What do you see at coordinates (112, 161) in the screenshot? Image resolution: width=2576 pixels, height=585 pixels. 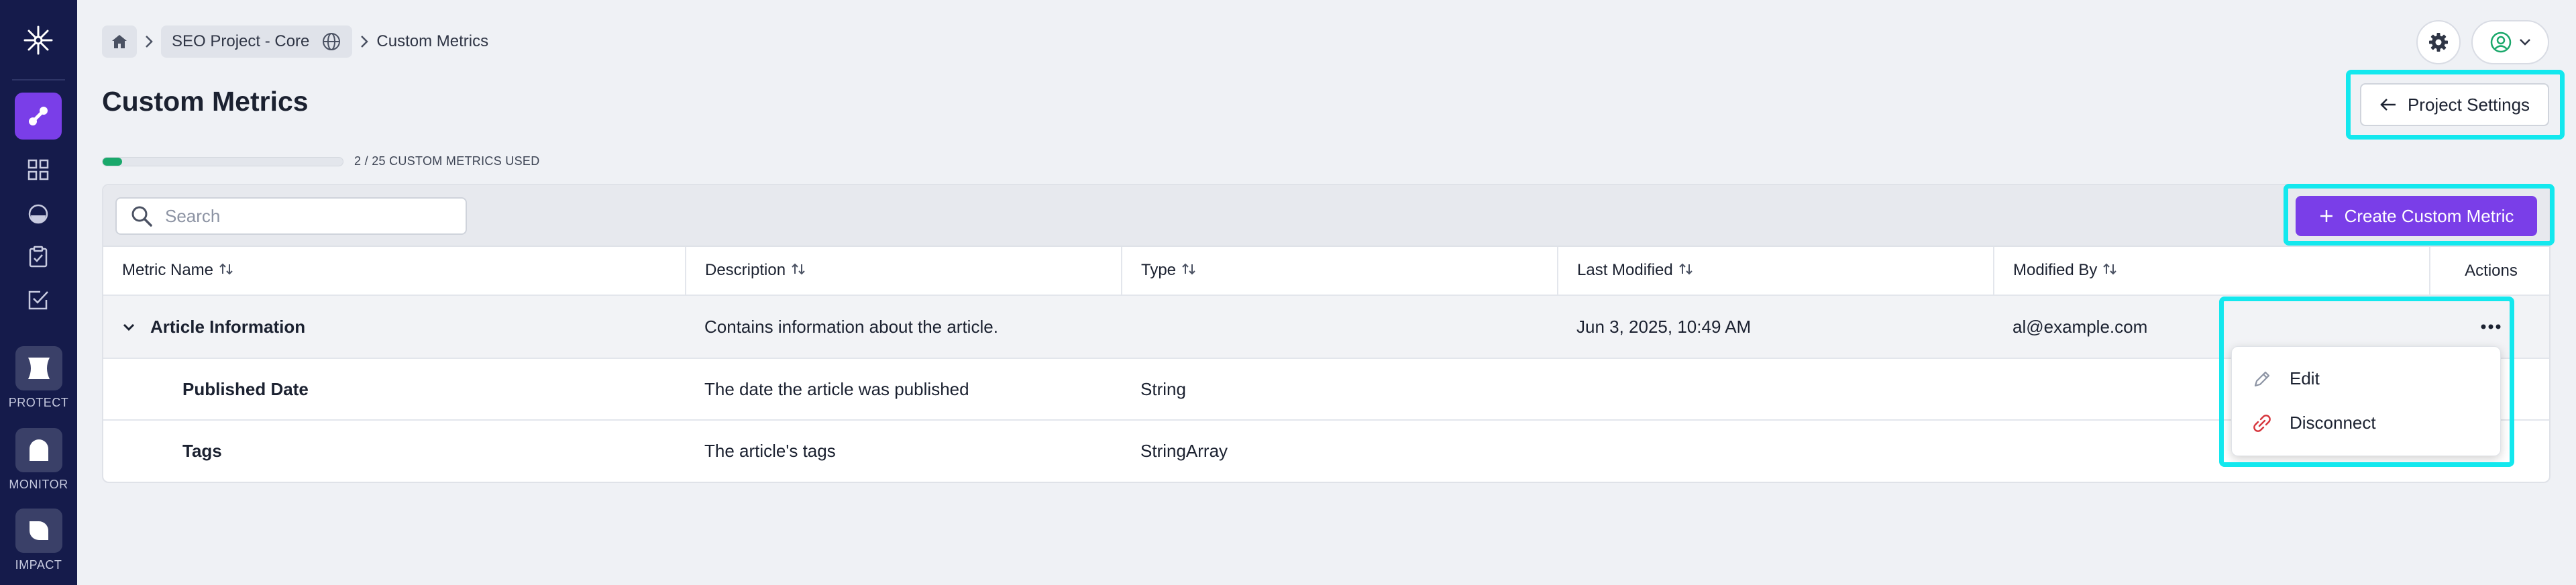 I see `usage-progress-fill` at bounding box center [112, 161].